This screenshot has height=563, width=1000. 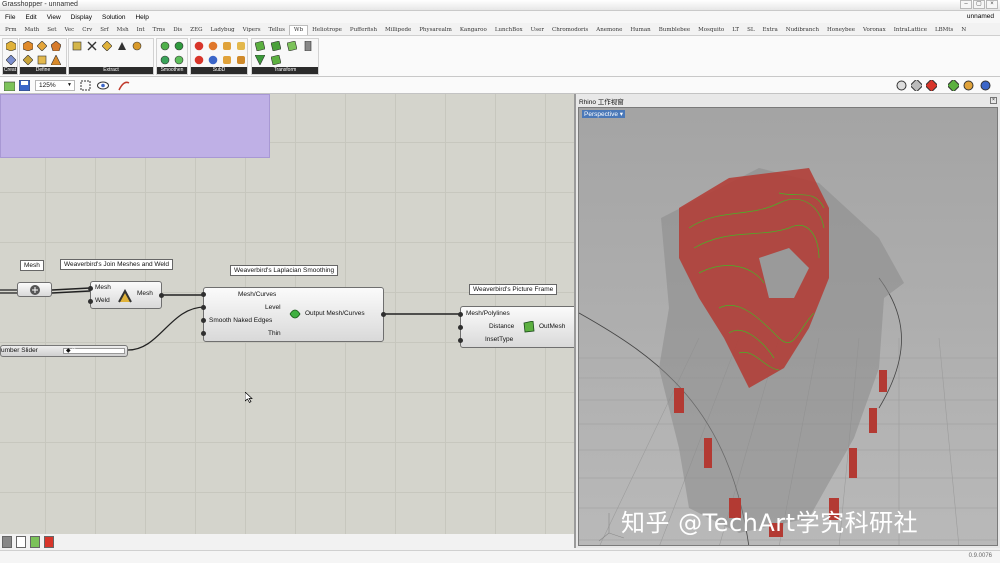 What do you see at coordinates (85, 86) in the screenshot?
I see `zoom-extents-icon` at bounding box center [85, 86].